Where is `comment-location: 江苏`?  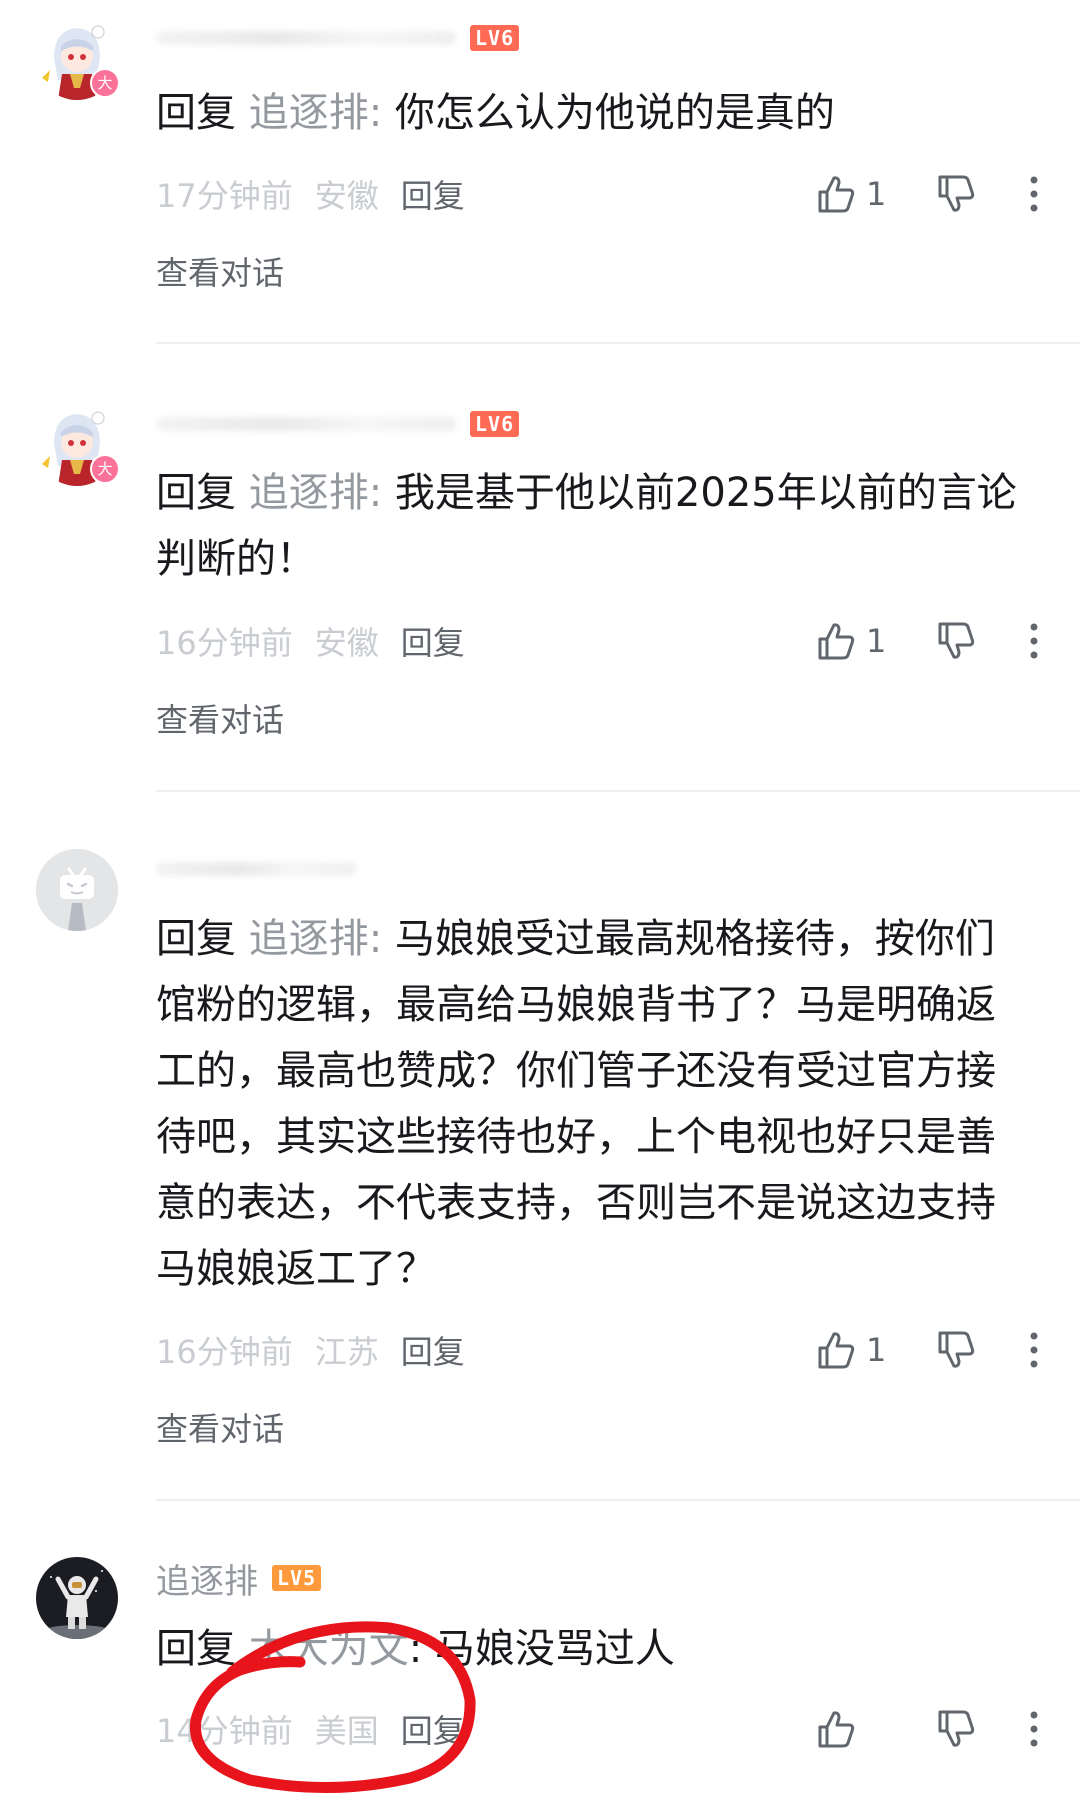 comment-location: 江苏 is located at coordinates (346, 1352).